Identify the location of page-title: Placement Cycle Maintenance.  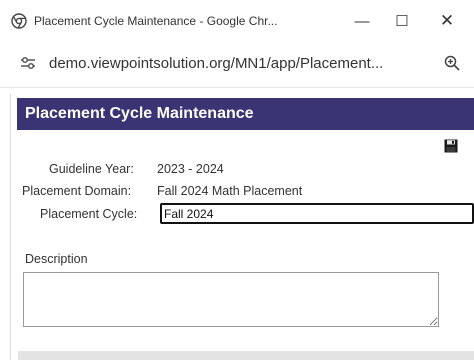
(139, 113).